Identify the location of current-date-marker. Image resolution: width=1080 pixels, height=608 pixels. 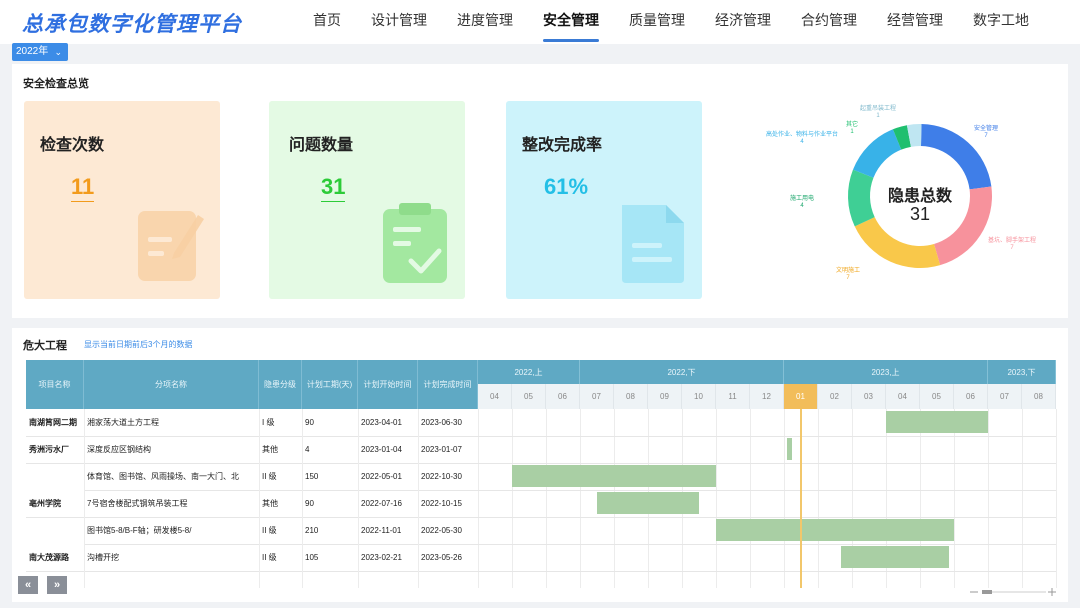
(801, 498).